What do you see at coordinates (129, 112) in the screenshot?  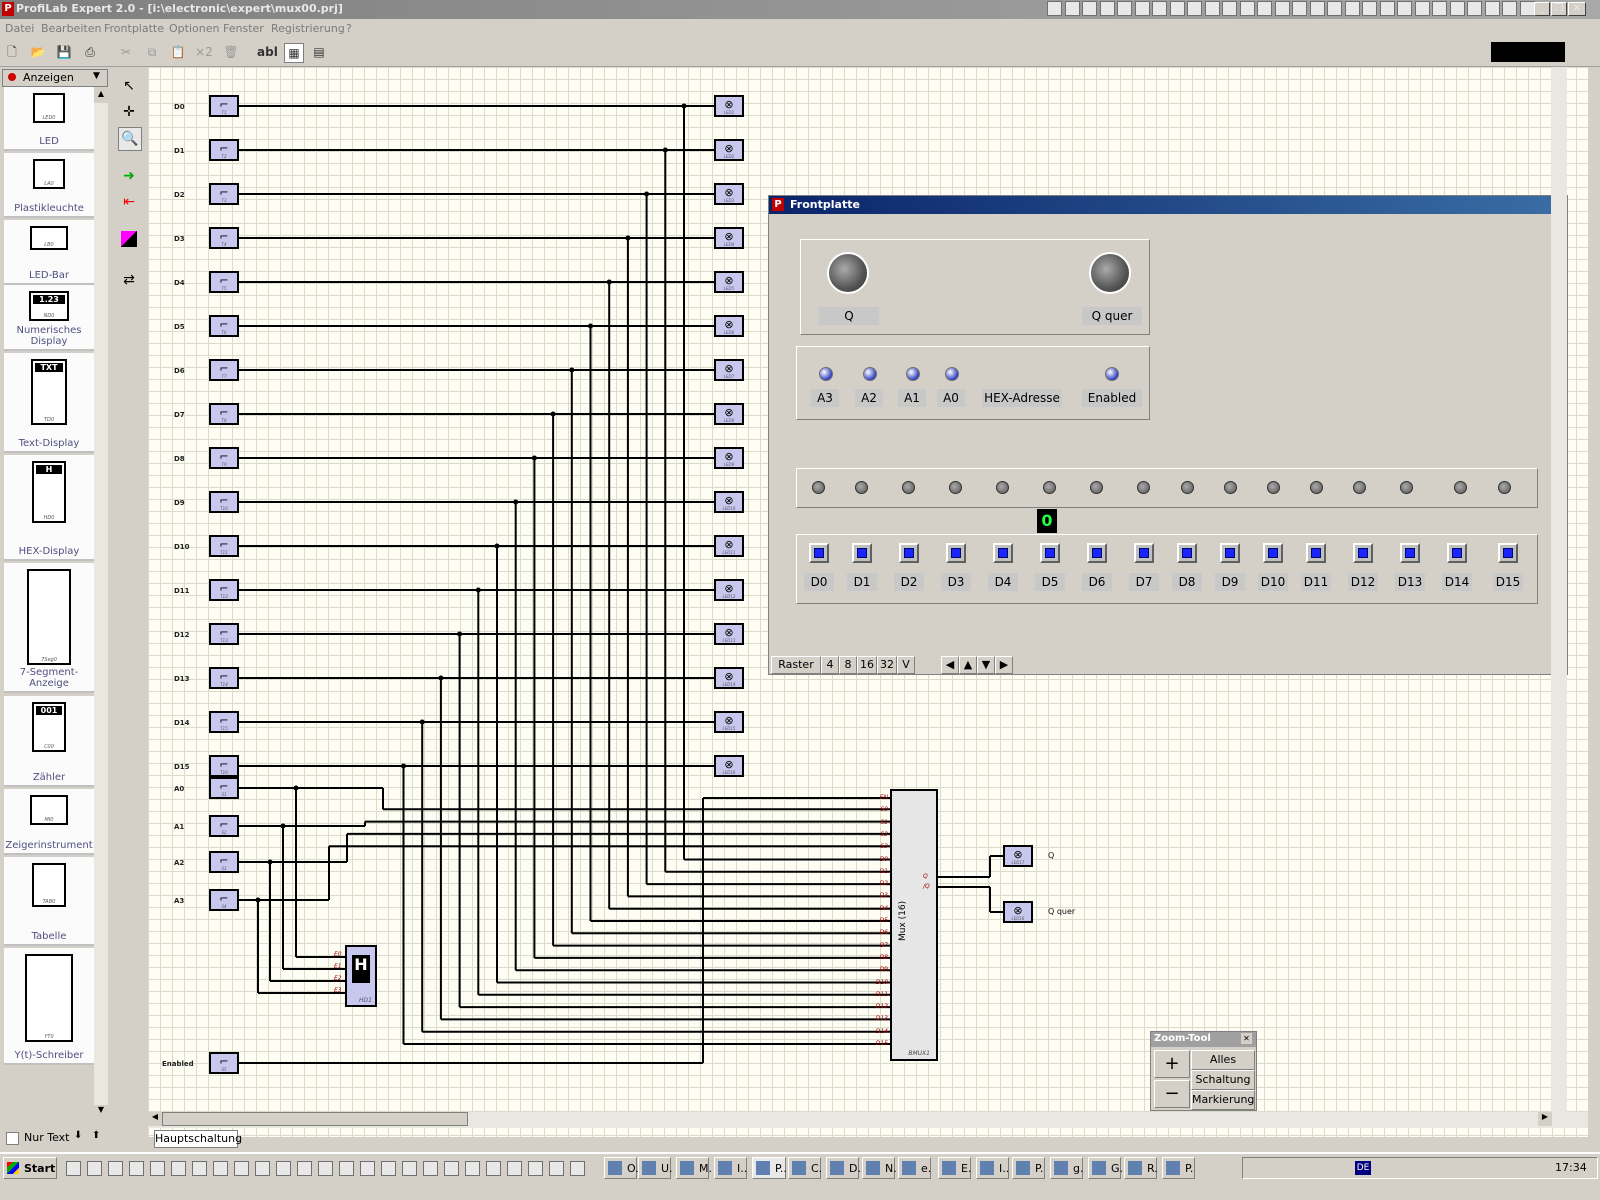 I see `crosshair-icon: ✛` at bounding box center [129, 112].